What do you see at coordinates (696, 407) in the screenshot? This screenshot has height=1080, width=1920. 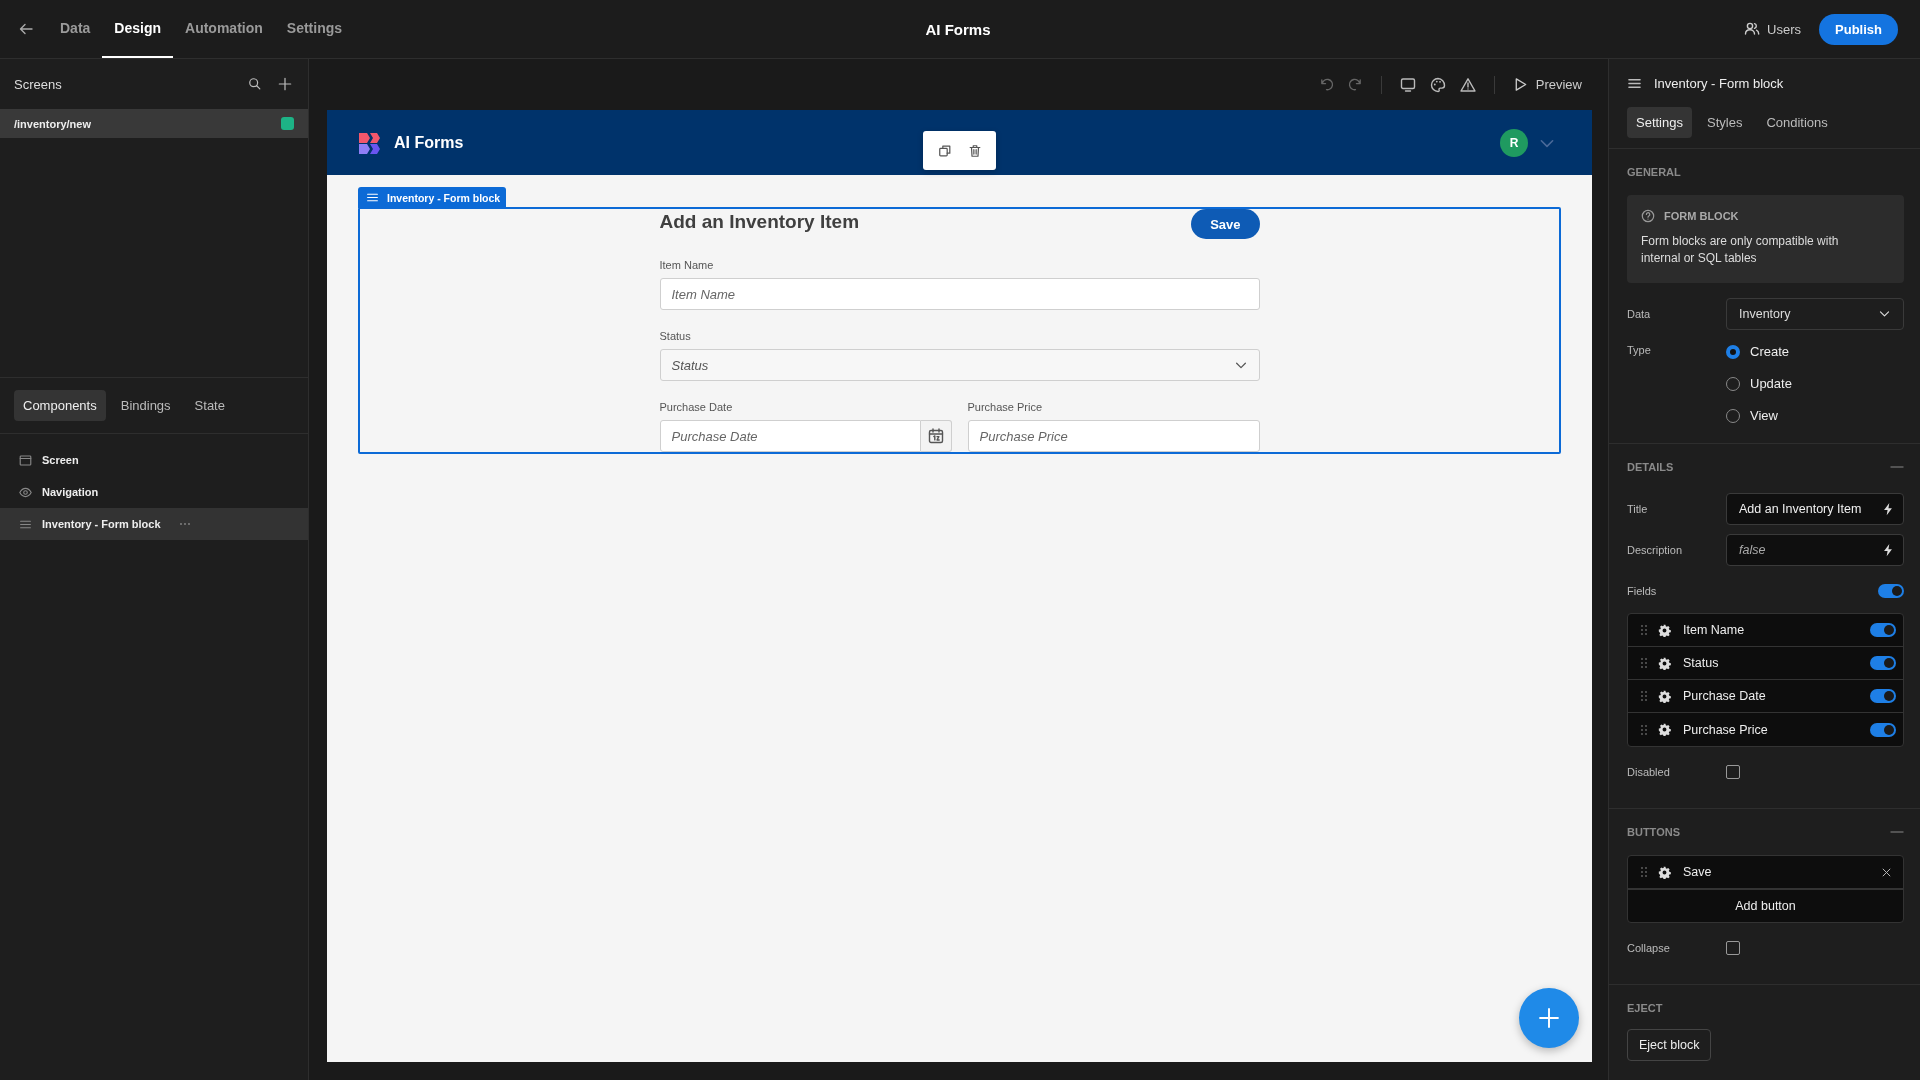 I see `field-label: Purchase Date` at bounding box center [696, 407].